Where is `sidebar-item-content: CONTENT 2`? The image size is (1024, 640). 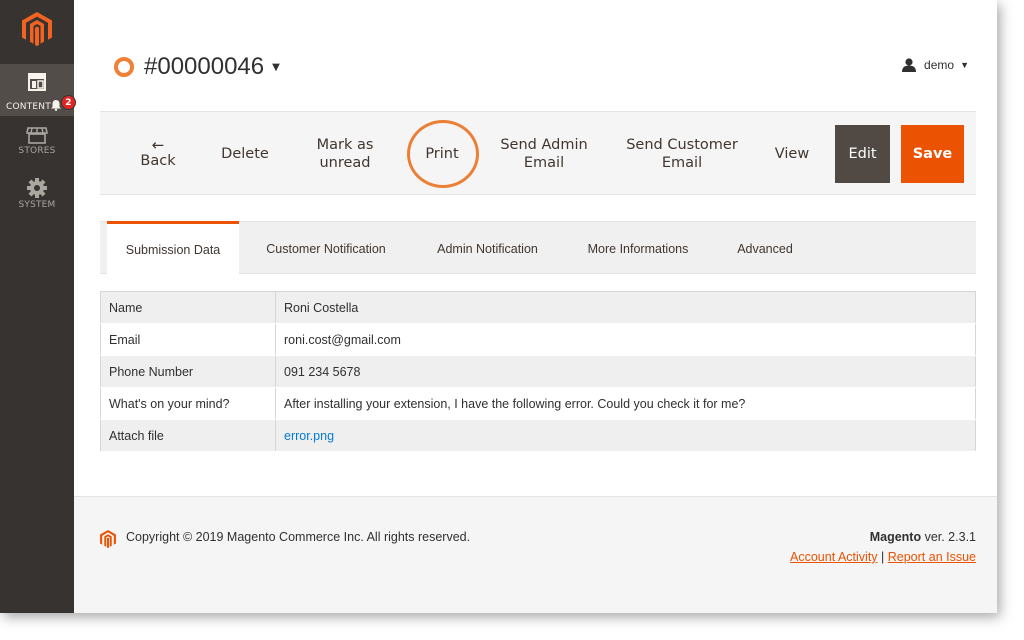 sidebar-item-content: CONTENT 2 is located at coordinates (38, 90).